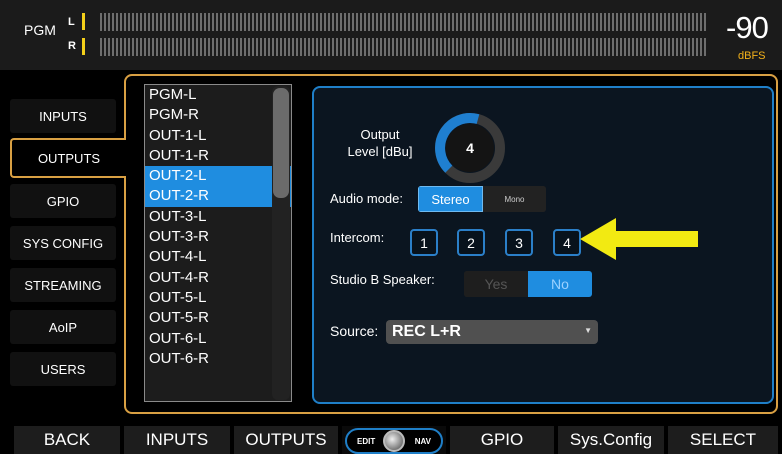 This screenshot has height=454, width=782. I want to click on rotary-knob-icon, so click(394, 441).